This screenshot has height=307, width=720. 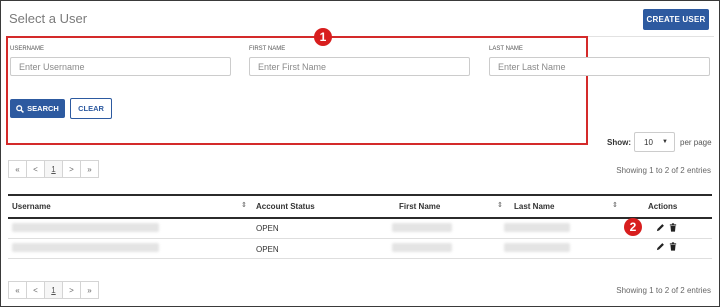 I want to click on create-user-button: CREATE USER, so click(x=676, y=19).